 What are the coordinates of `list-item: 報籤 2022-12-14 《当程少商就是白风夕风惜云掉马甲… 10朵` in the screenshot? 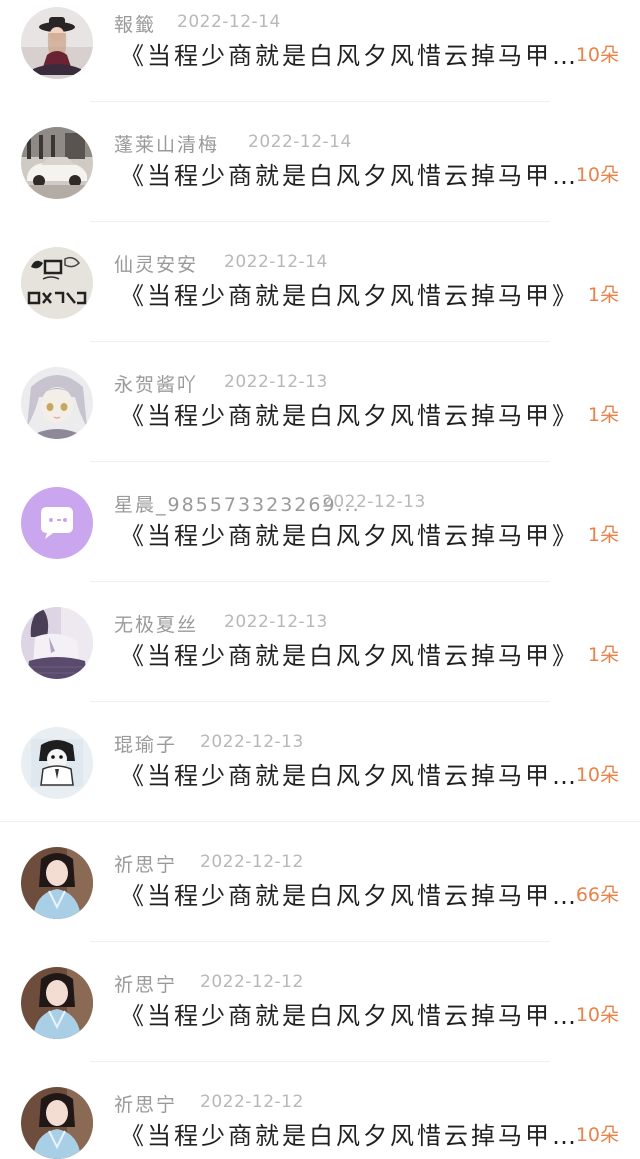 It's located at (320, 60).